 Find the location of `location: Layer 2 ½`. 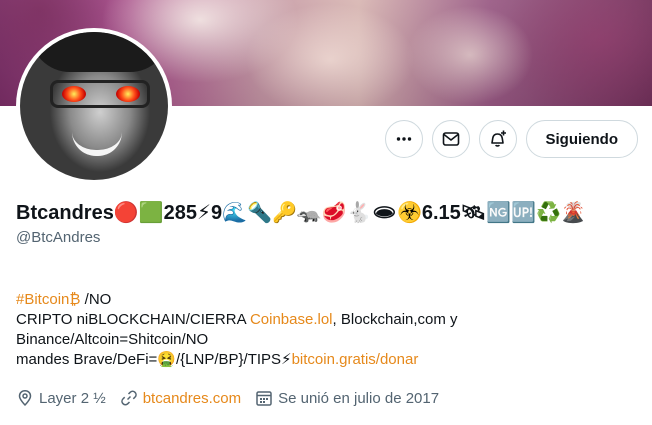

location: Layer 2 ½ is located at coordinates (61, 398).